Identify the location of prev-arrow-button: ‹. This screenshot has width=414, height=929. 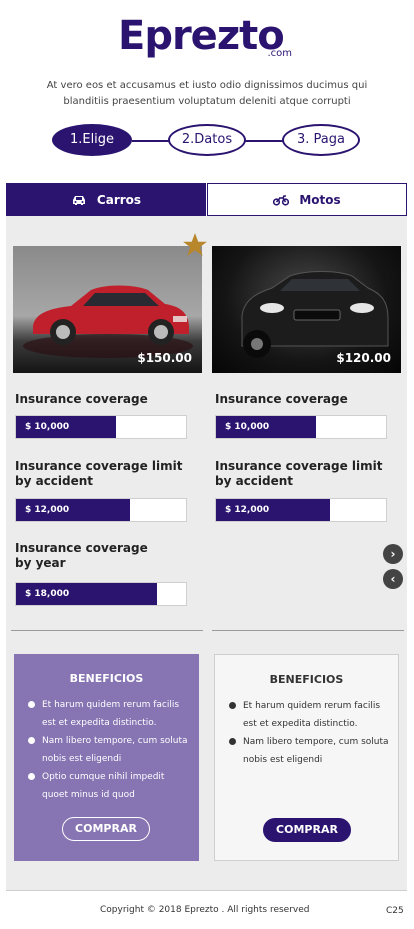
(393, 579).